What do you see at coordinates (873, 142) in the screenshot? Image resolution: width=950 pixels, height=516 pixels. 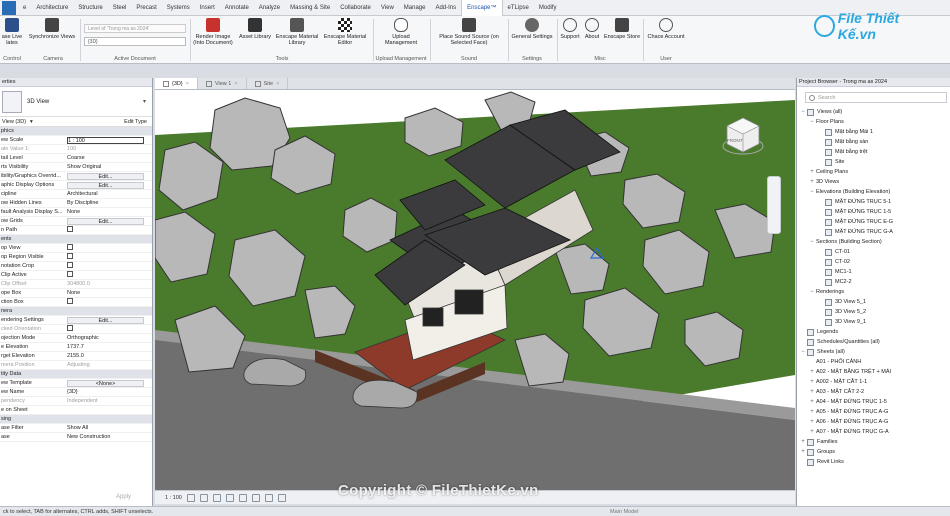 I see `tree-item: Mặt bằng sàn` at bounding box center [873, 142].